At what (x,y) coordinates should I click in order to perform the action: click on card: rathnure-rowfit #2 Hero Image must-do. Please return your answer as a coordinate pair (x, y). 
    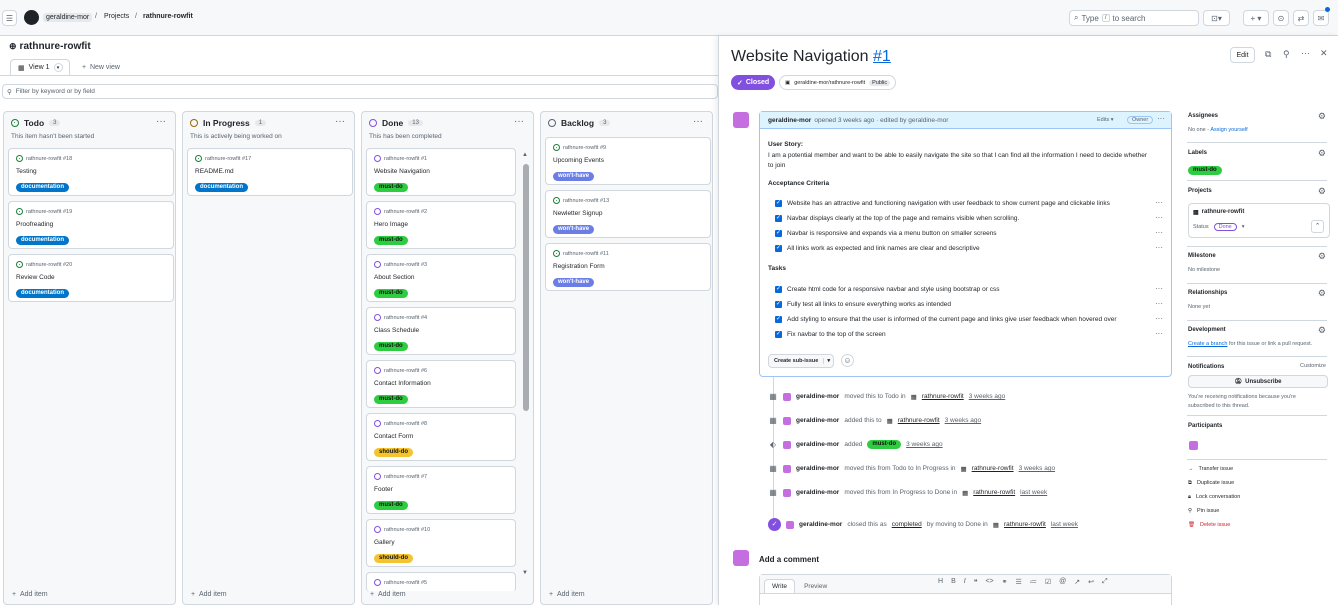
    Looking at the image, I should click on (441, 225).